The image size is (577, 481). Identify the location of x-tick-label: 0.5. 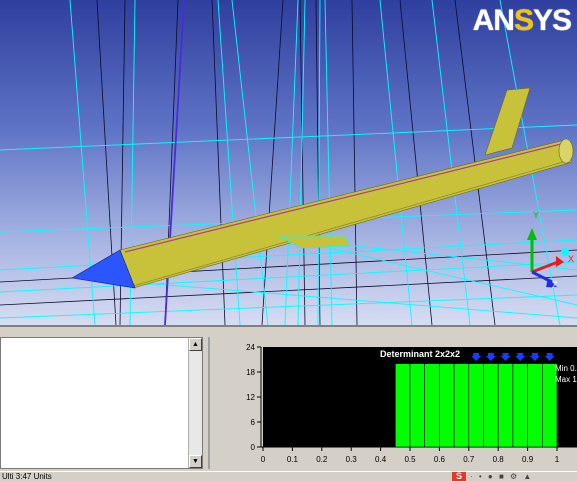
(410, 459).